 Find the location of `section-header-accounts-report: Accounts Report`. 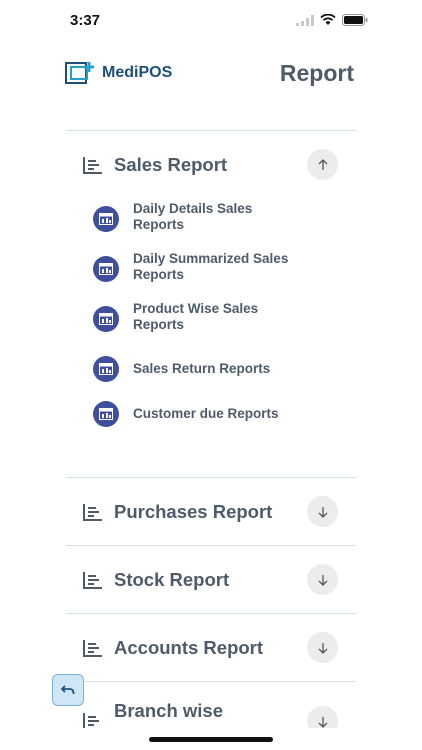

section-header-accounts-report: Accounts Report is located at coordinates (211, 647).